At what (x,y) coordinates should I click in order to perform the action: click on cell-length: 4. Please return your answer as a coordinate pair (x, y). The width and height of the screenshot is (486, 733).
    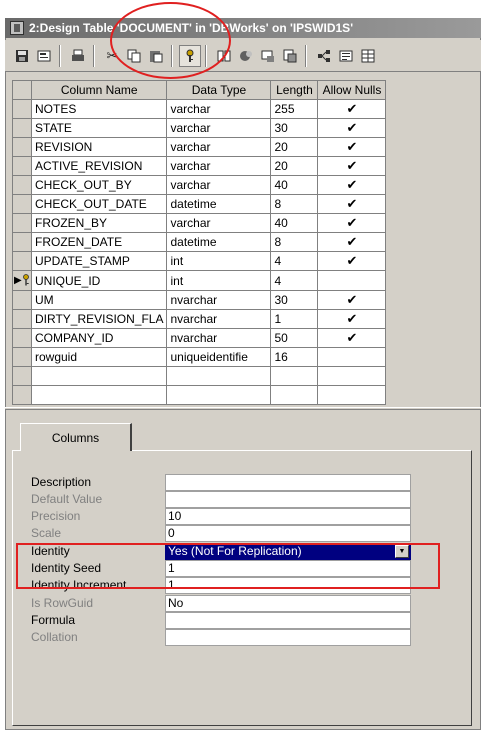
    Looking at the image, I should click on (294, 261).